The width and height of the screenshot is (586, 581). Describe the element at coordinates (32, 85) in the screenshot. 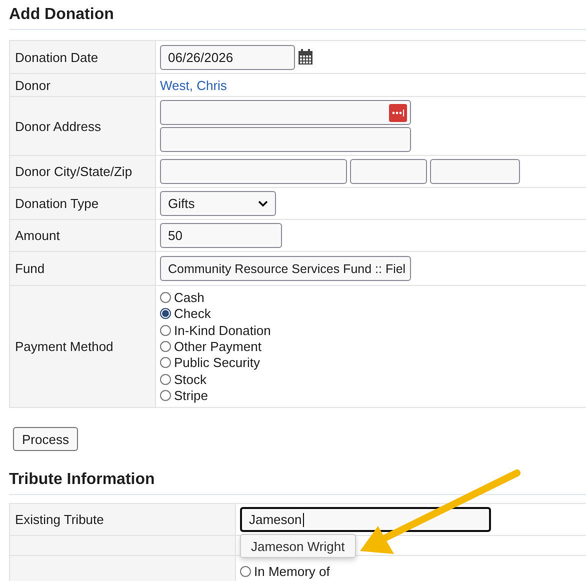

I see `field-label: Donor` at that location.